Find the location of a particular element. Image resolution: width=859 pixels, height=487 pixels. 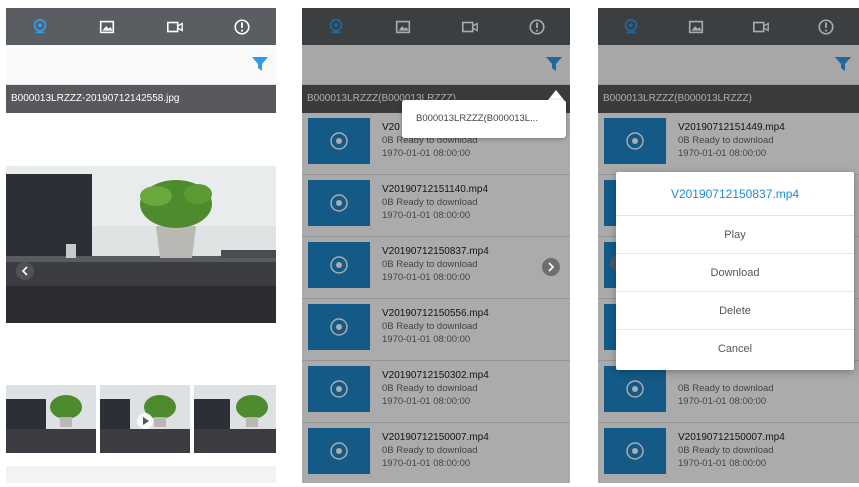

thumbnail-strip is located at coordinates (141, 419).